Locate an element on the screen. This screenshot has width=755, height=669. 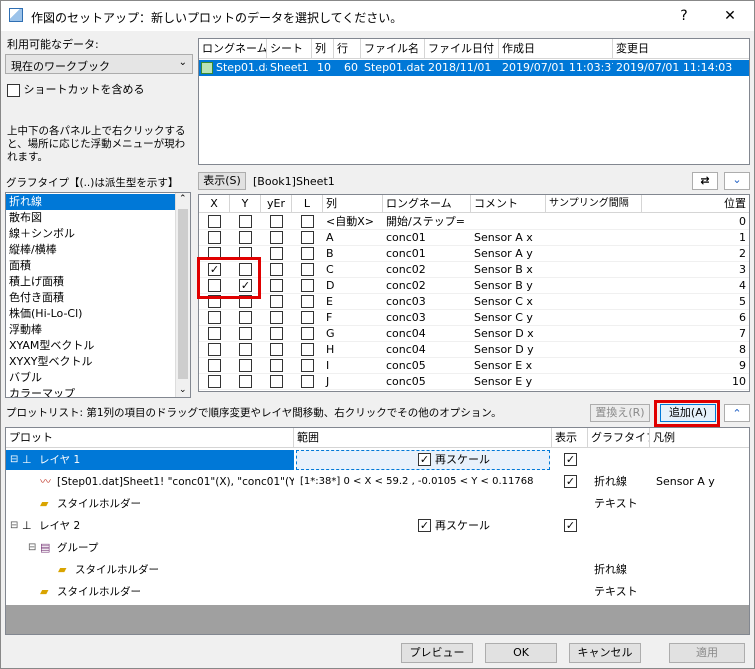
column-row: Econc03 Sensor C x 5 is located at coordinates (474, 302).